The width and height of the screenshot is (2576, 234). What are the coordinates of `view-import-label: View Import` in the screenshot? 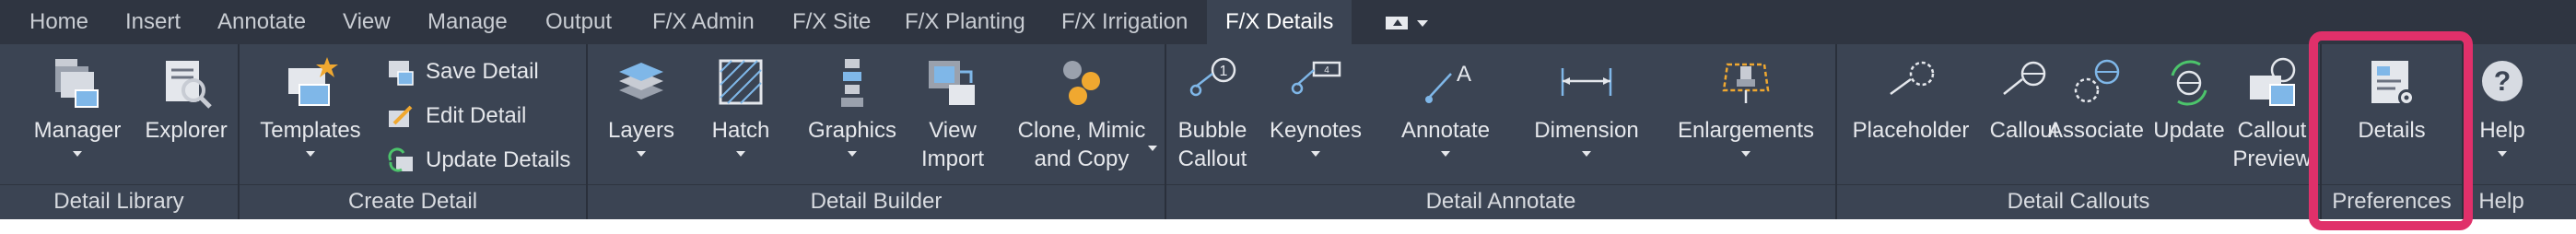 It's located at (952, 144).